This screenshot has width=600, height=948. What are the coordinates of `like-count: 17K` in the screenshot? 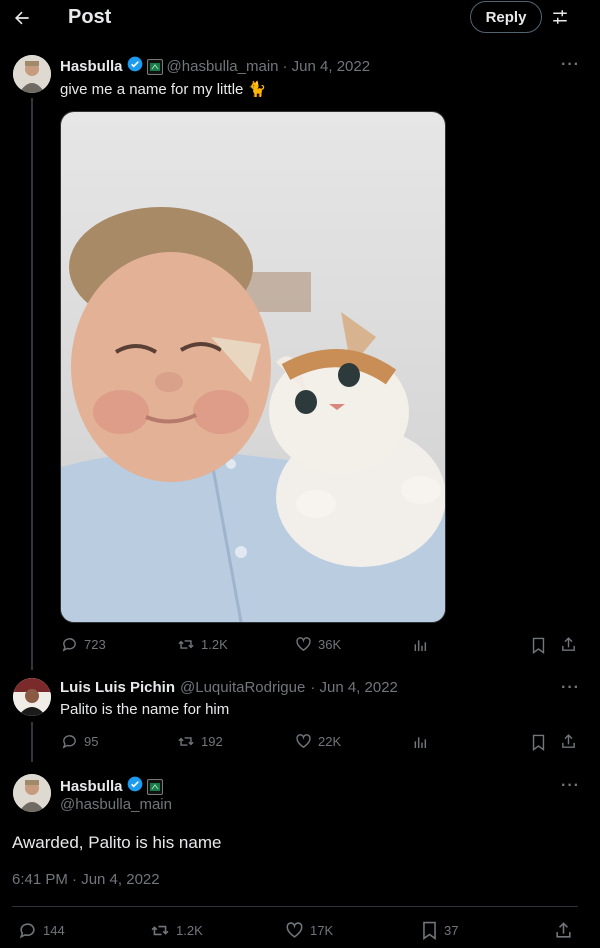 It's located at (322, 930).